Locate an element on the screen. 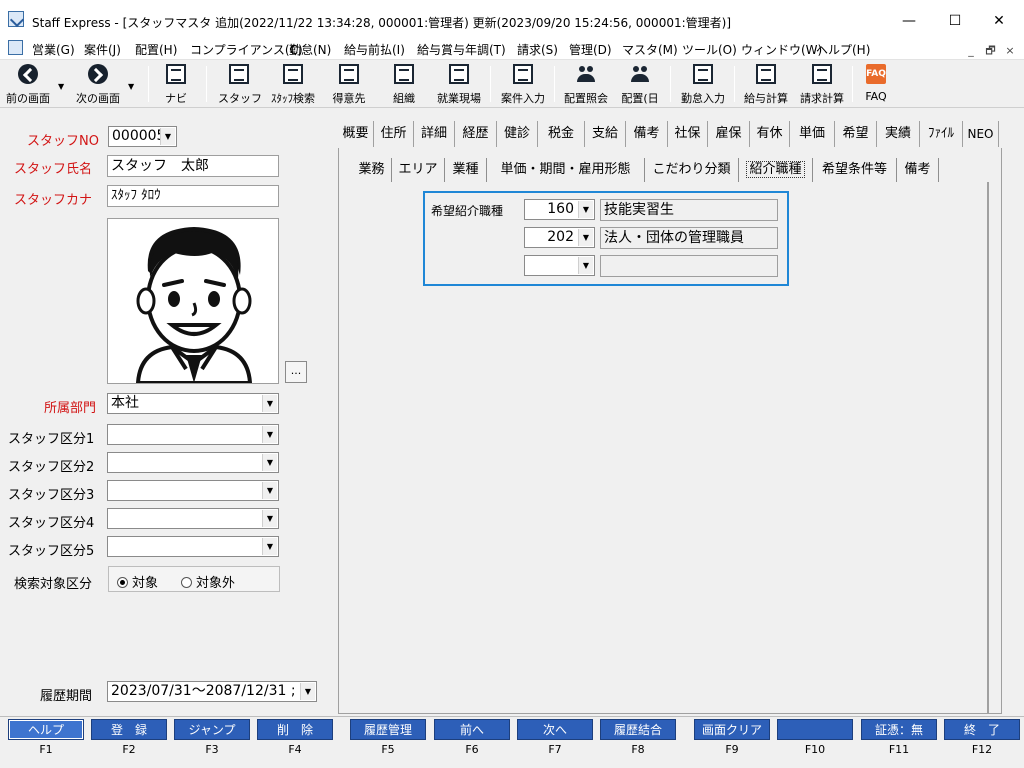  close-button: ✕ is located at coordinates (999, 21).